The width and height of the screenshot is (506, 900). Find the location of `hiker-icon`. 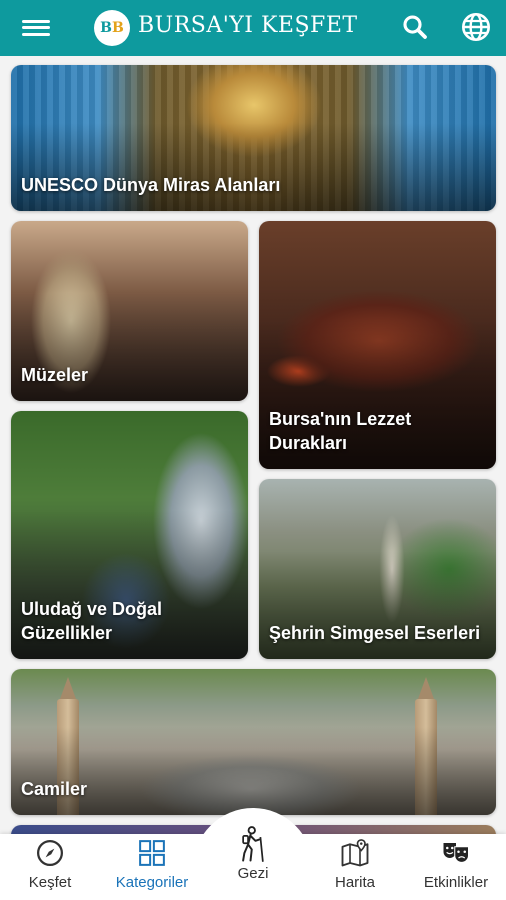

hiker-icon is located at coordinates (253, 844).